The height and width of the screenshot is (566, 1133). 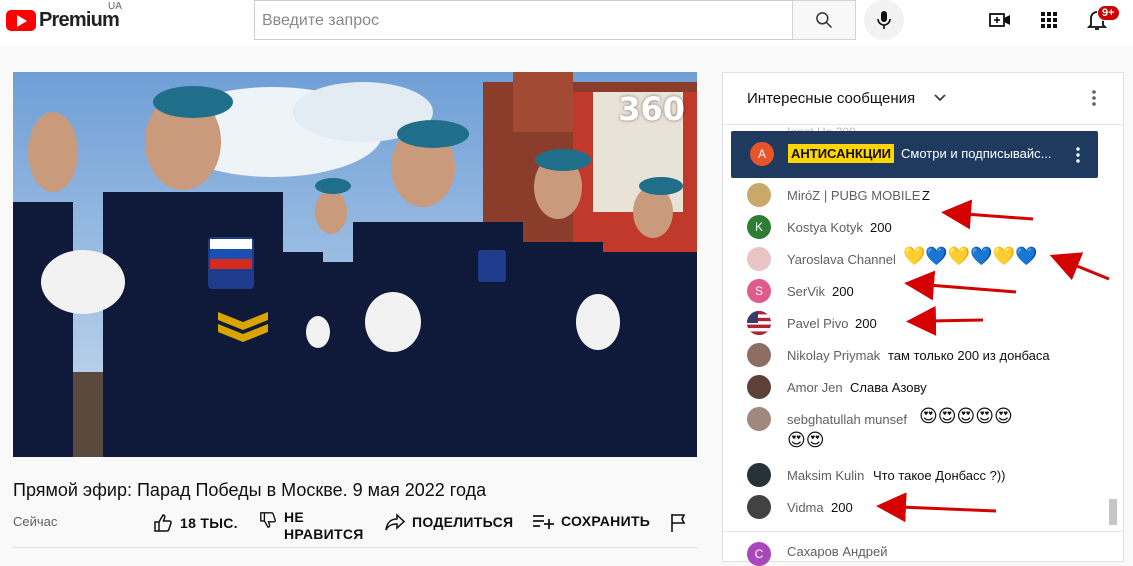 I want to click on apps-grid-icon, so click(x=1049, y=20).